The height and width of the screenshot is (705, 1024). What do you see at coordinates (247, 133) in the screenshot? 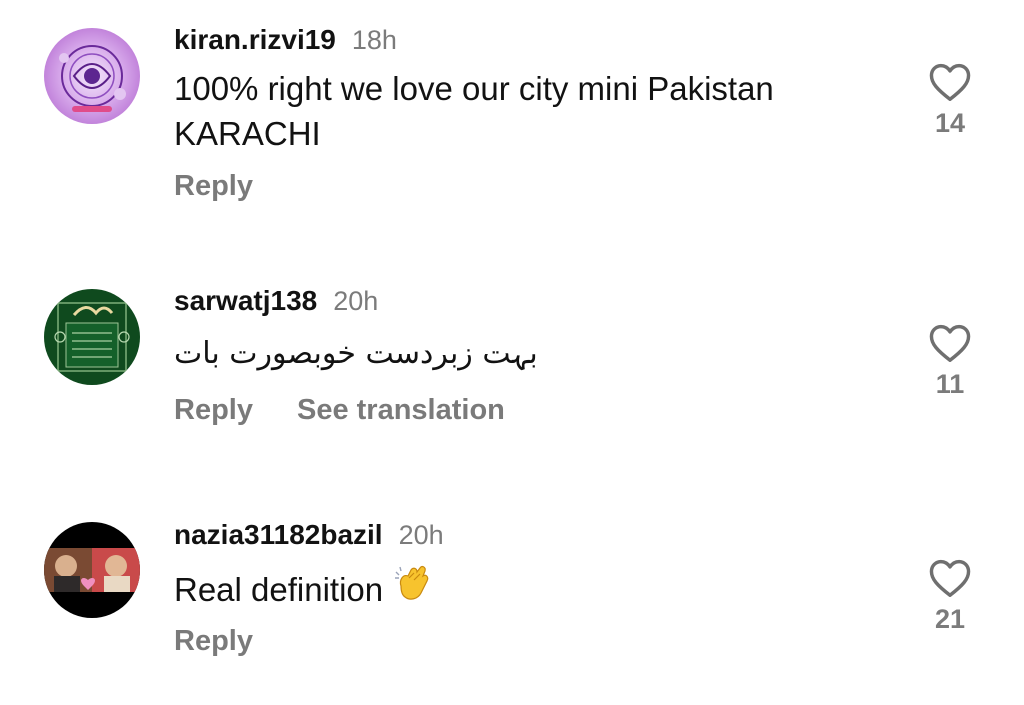
I see `comment-text-line: KARACHI` at bounding box center [247, 133].